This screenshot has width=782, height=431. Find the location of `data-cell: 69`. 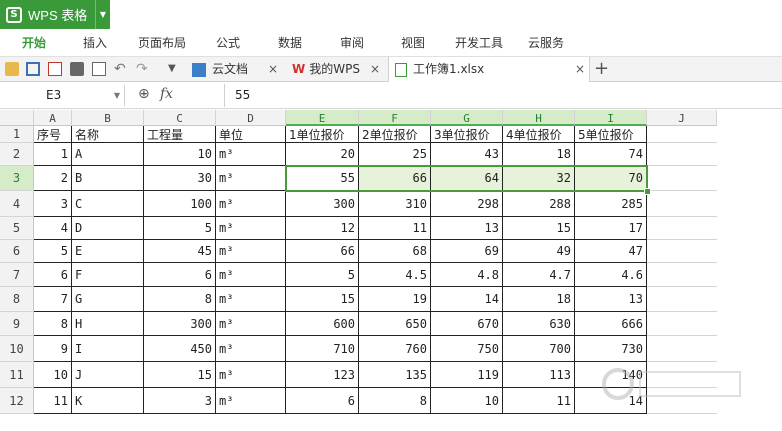

data-cell: 69 is located at coordinates (467, 251).